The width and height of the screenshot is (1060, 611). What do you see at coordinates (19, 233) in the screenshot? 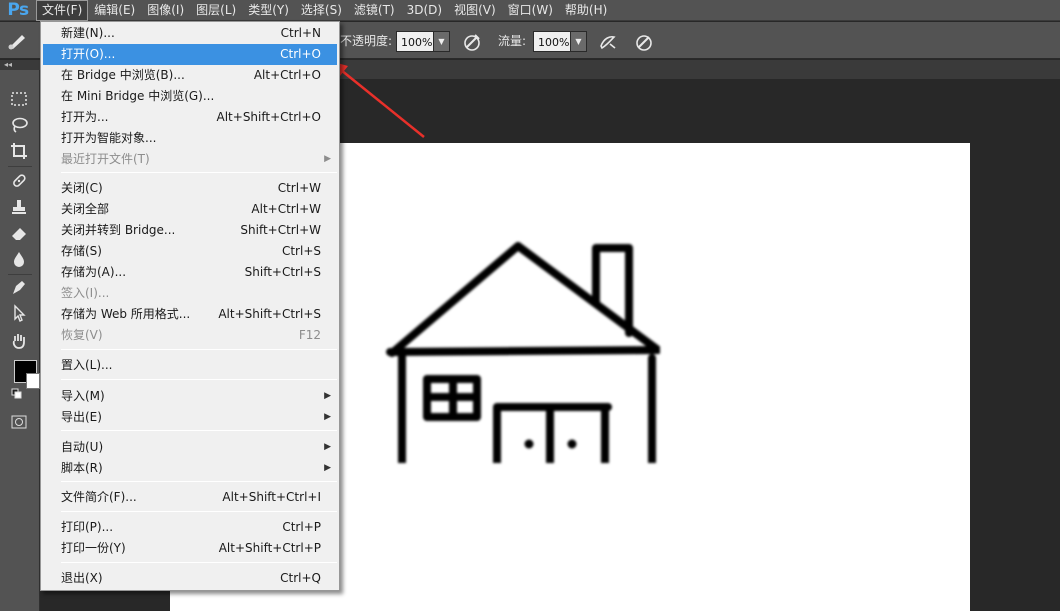
I see `eraser-tool-icon` at bounding box center [19, 233].